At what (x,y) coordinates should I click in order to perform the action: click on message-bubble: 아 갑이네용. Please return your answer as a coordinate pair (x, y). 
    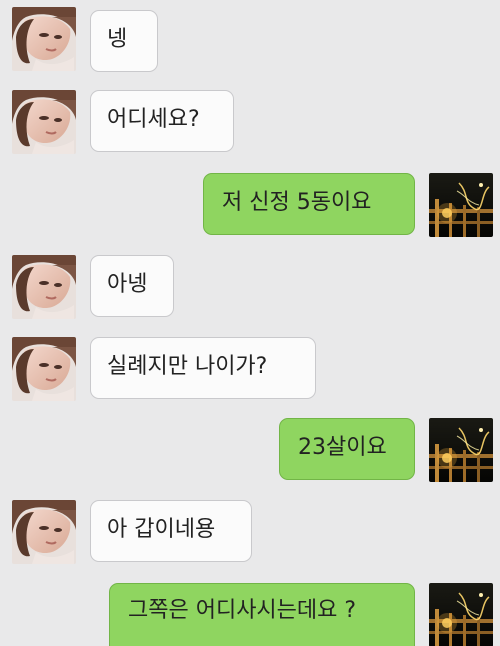
    Looking at the image, I should click on (171, 531).